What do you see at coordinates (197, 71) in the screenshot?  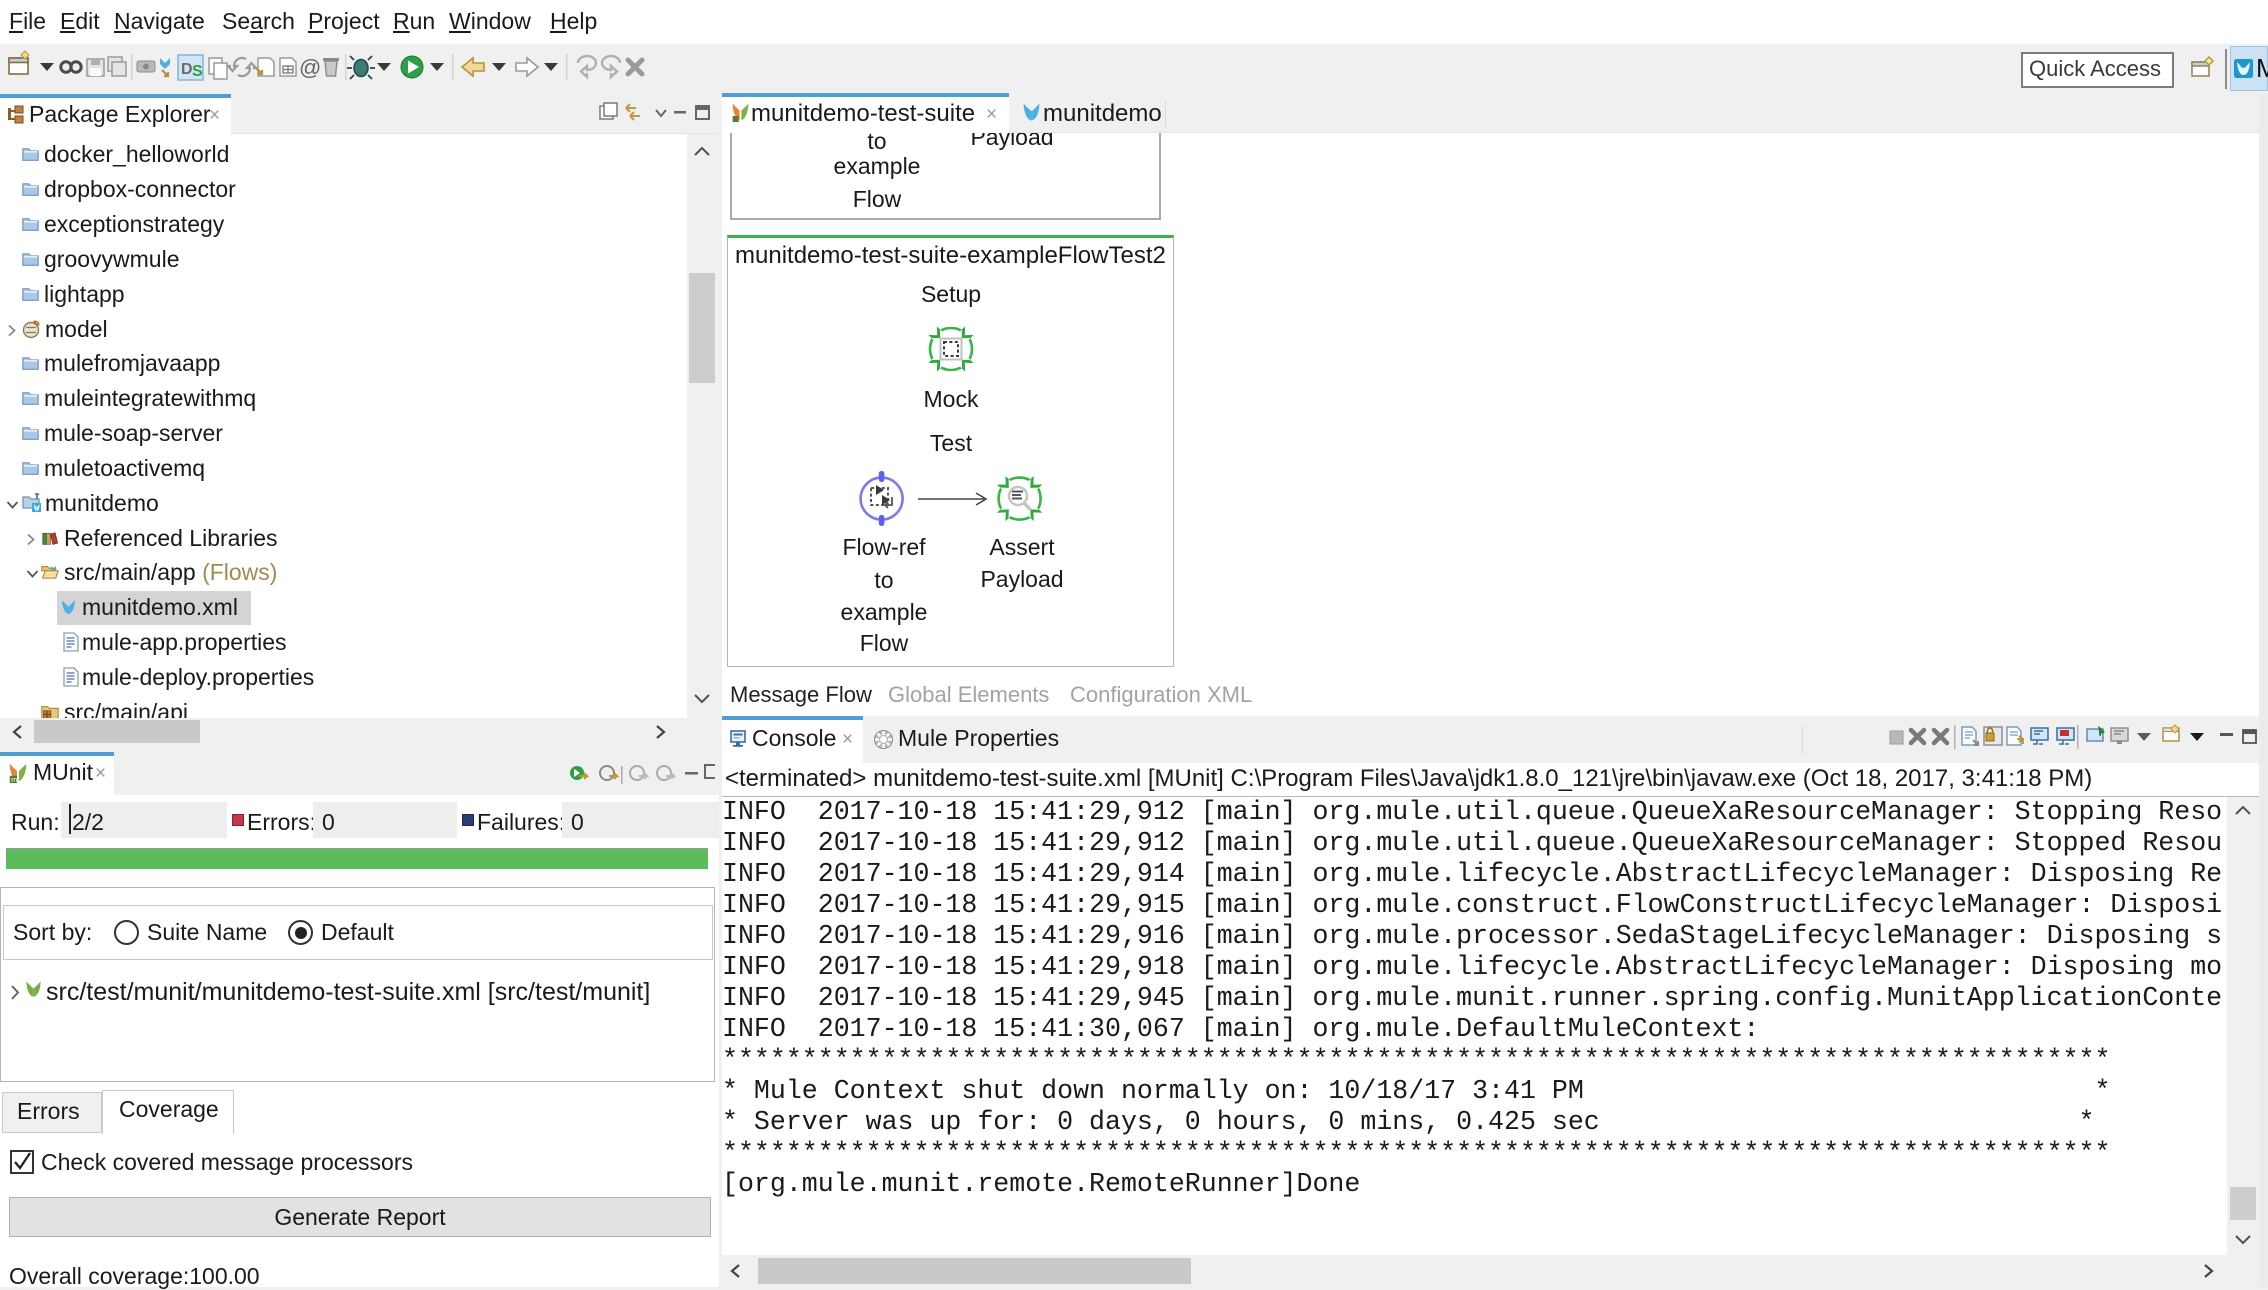 I see `svg-text: S` at bounding box center [197, 71].